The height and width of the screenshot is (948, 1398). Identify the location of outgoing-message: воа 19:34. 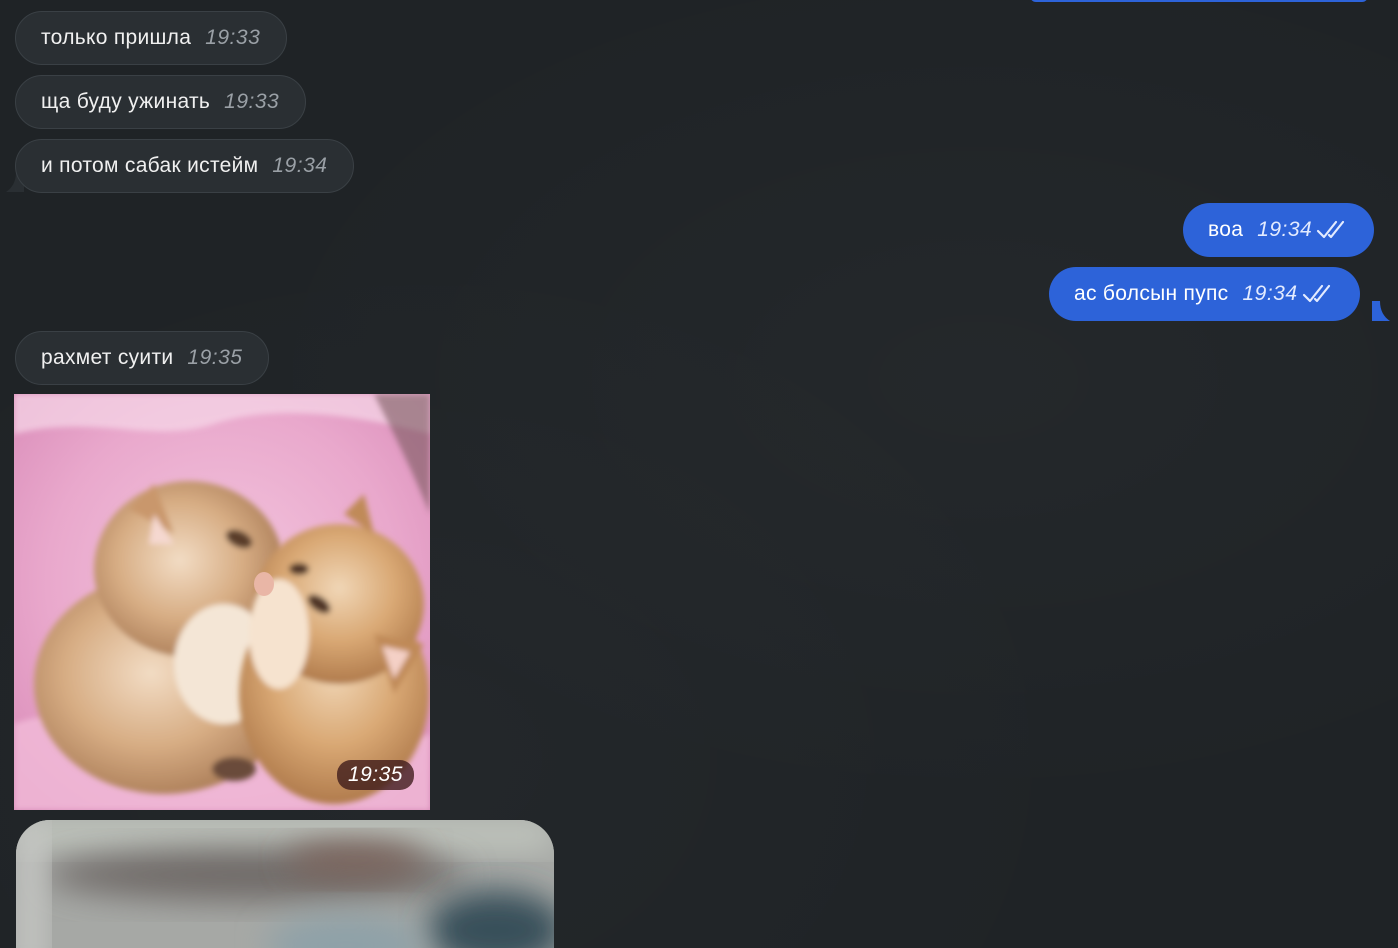
(1279, 230).